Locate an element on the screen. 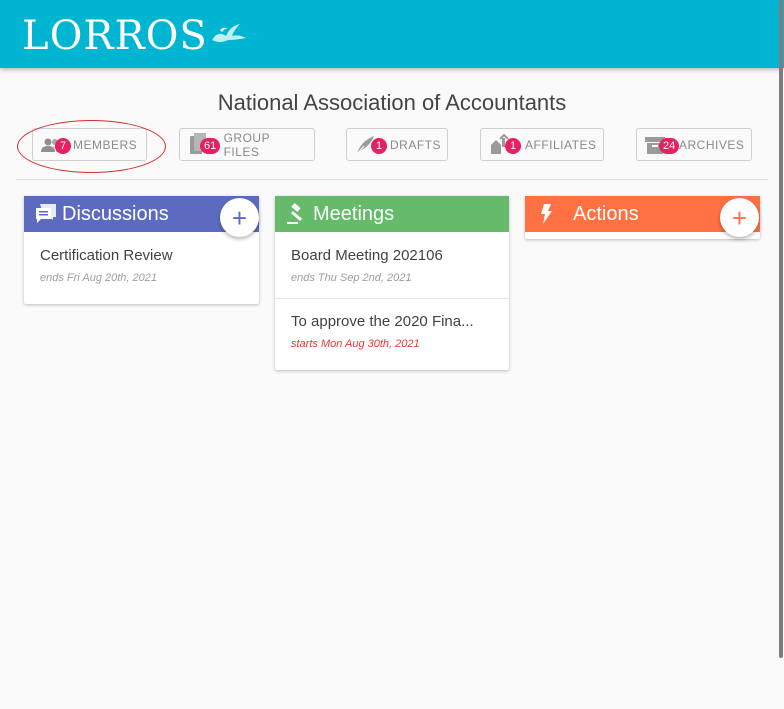 The width and height of the screenshot is (784, 709). add-discussion-button: + is located at coordinates (239, 217).